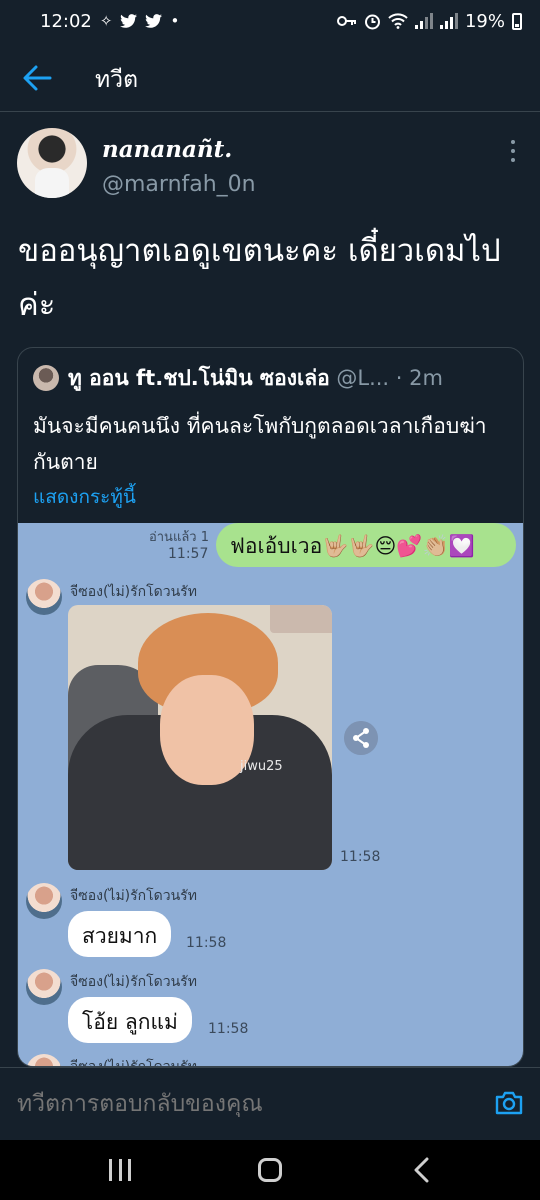 This screenshot has width=540, height=1200. Describe the element at coordinates (509, 1103) in the screenshot. I see `camera-icon` at that location.